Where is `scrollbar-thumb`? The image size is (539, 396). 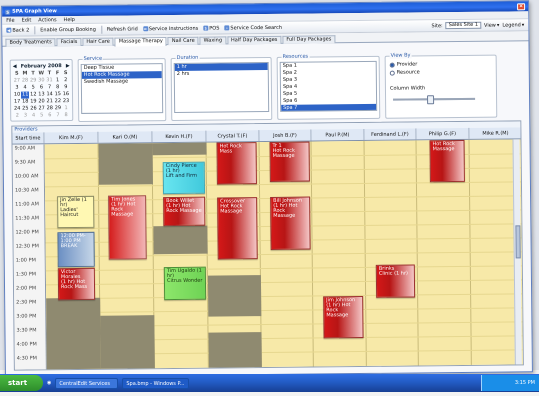
scrollbar-thumb is located at coordinates (518, 242).